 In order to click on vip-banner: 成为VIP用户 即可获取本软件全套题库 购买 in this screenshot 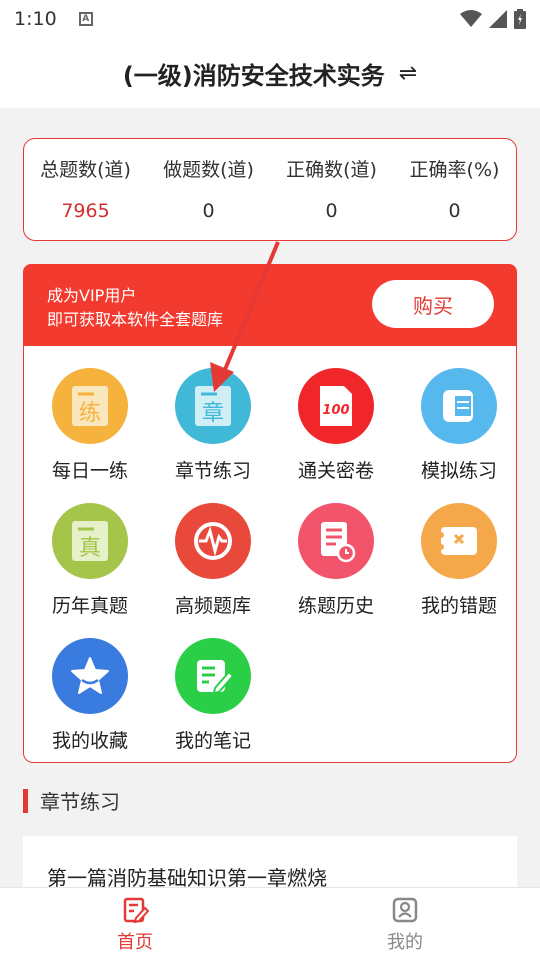, I will do `click(270, 306)`.